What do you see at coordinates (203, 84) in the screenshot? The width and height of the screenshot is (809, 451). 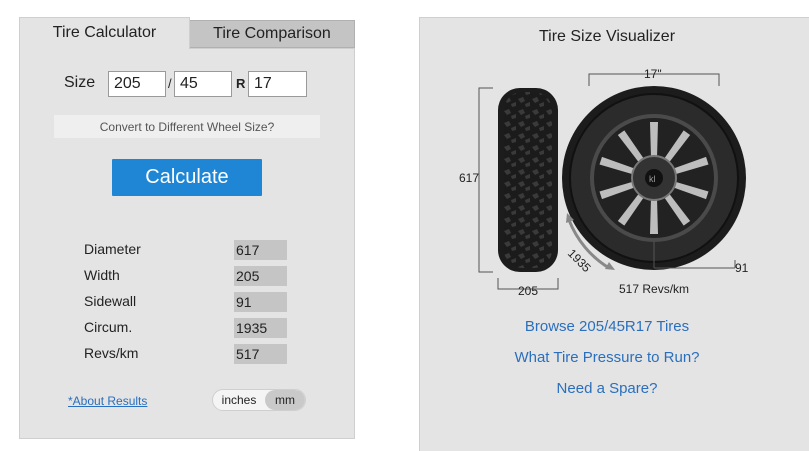 I see `aspect-ratio-input` at bounding box center [203, 84].